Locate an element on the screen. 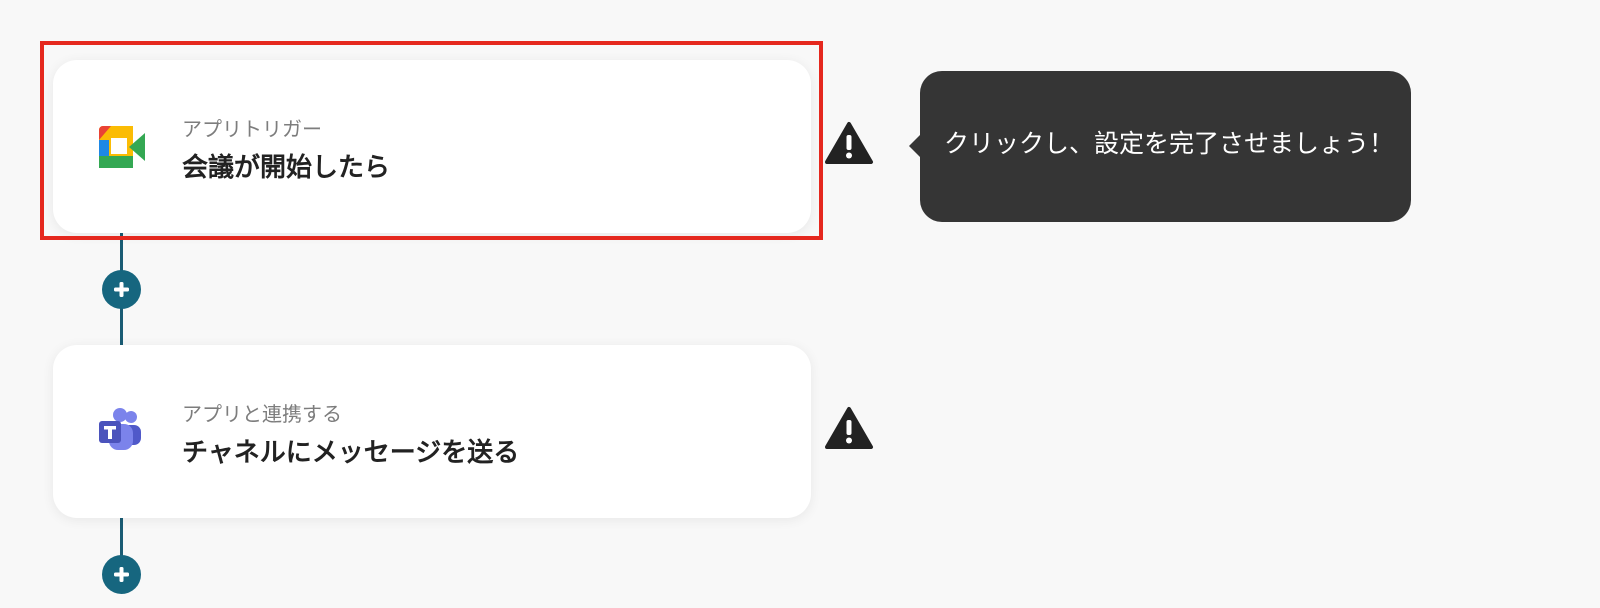  flow-step-trigger-card: アプリトリガー 会議が開始したら is located at coordinates (432, 146).